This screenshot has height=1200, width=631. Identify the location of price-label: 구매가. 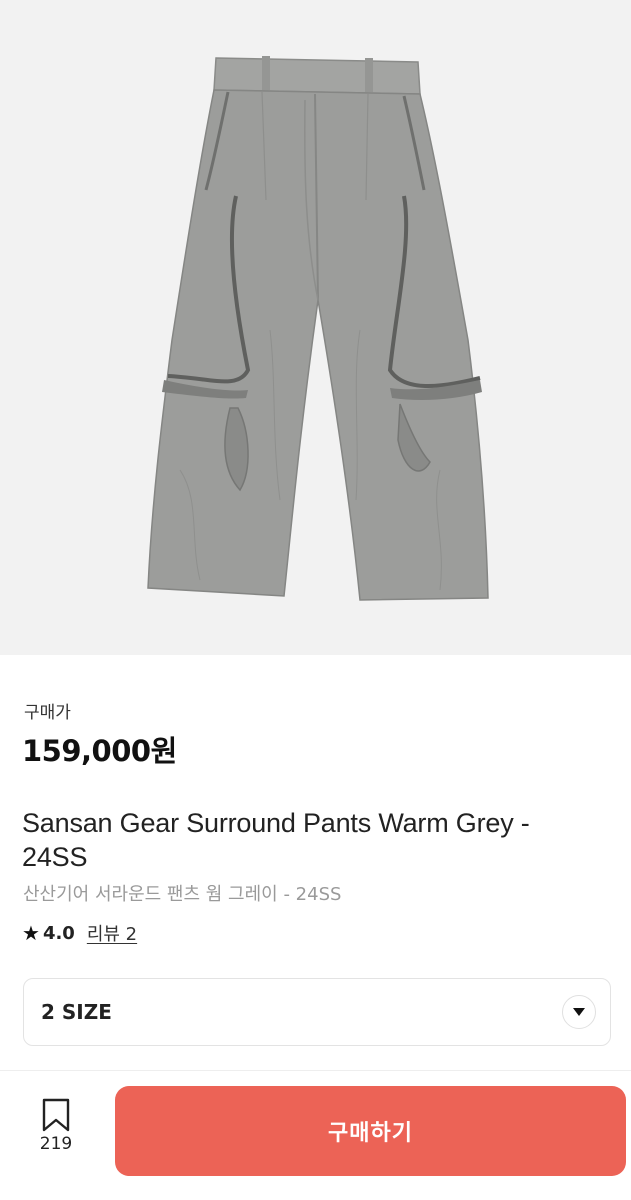
(47, 713).